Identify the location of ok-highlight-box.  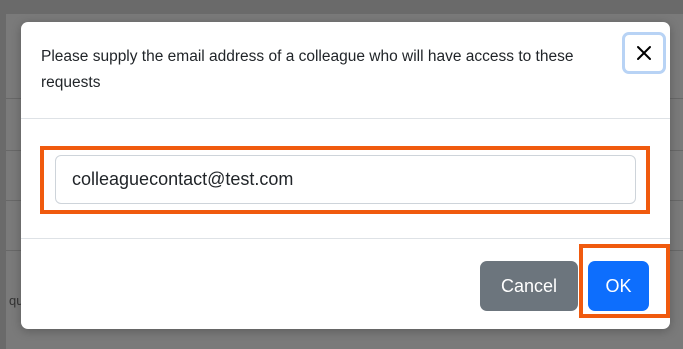
(624, 281).